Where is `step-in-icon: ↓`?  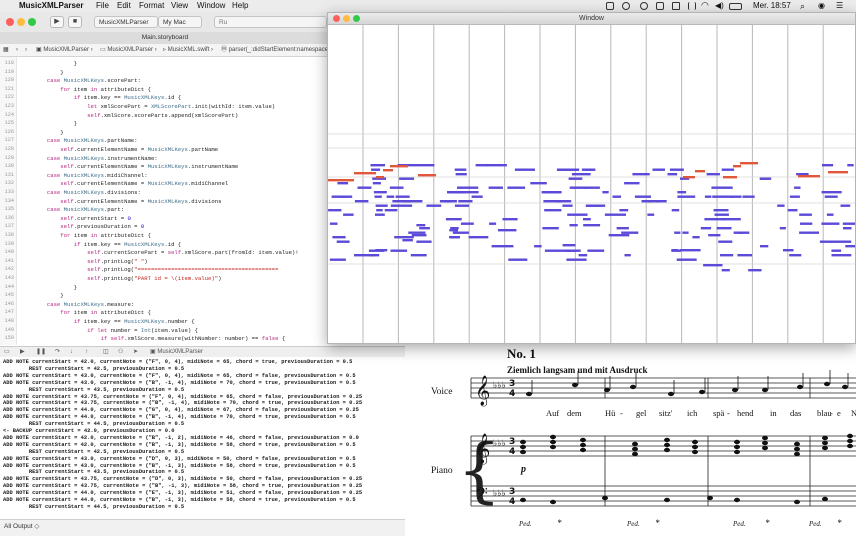 step-in-icon: ↓ is located at coordinates (71, 352).